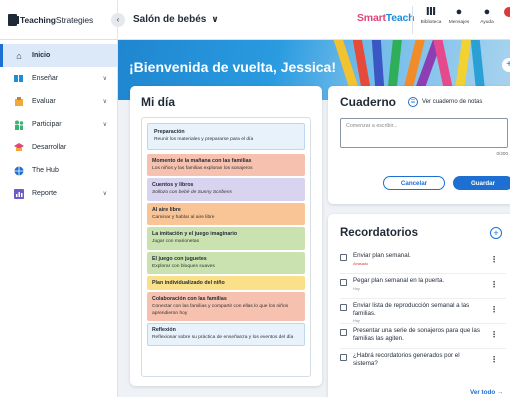 Image resolution: width=510 pixels, height=397 pixels. What do you see at coordinates (158, 102) in the screenshot?
I see `my-day-title: Mi día` at bounding box center [158, 102].